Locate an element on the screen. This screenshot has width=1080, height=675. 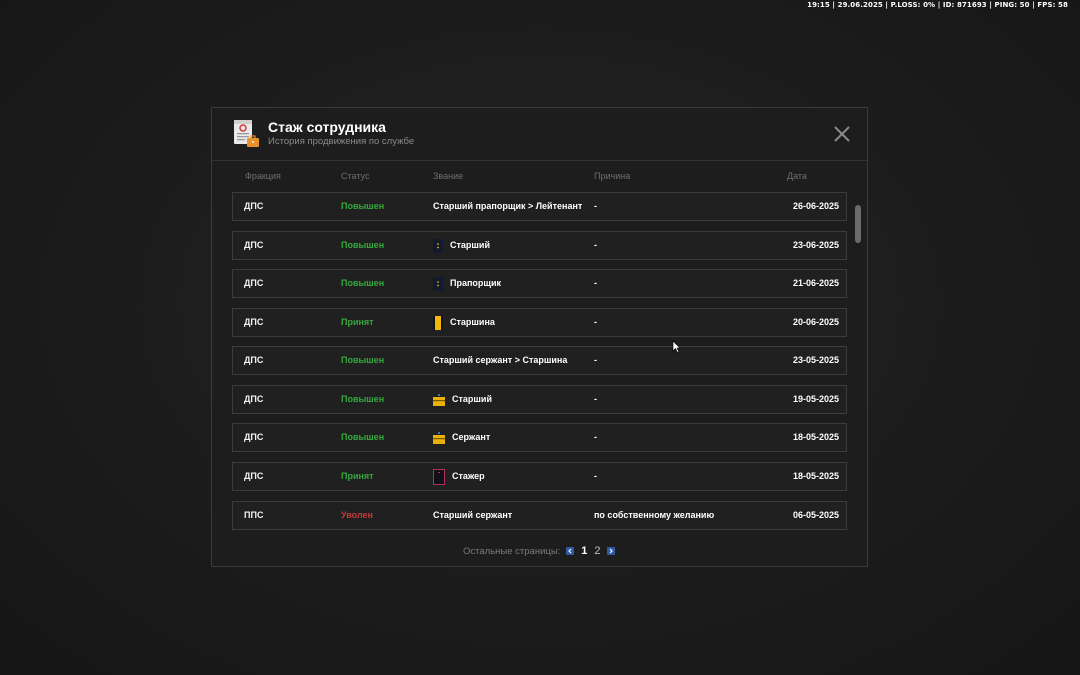
table-row: ДПС Повышен Прапорщик - 21-06-2025 is located at coordinates (539, 283).